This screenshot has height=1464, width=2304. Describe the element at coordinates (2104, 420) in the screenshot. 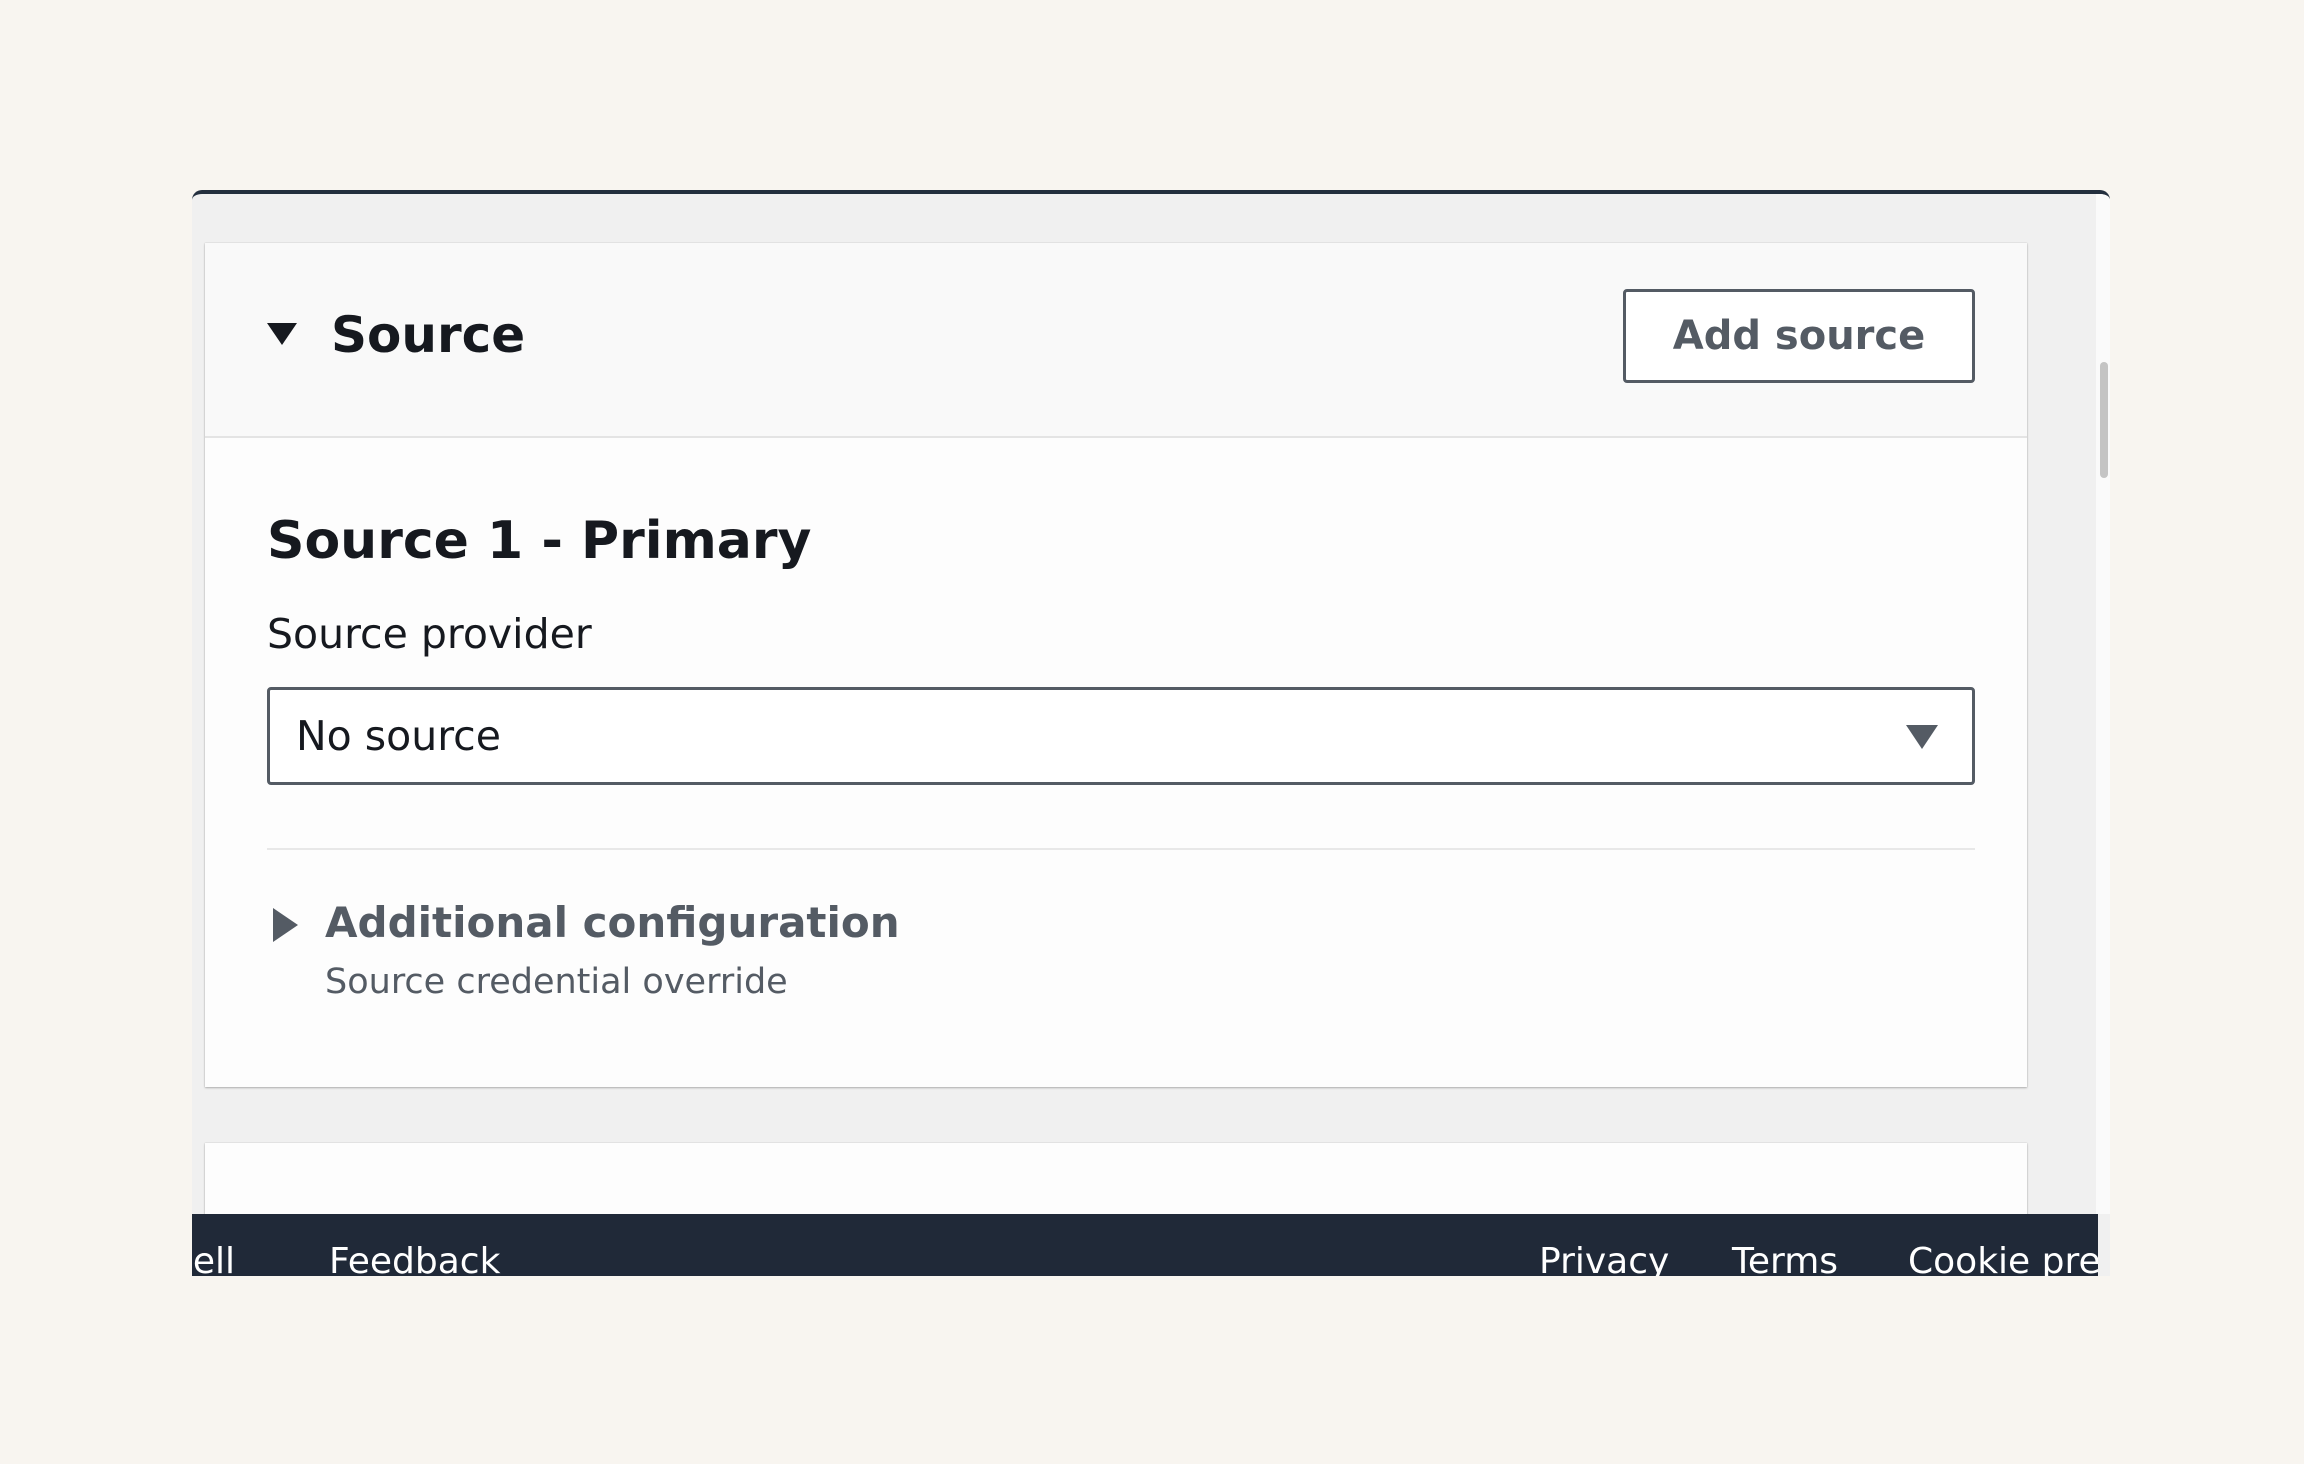

I see `scrollbar-thumb` at that location.